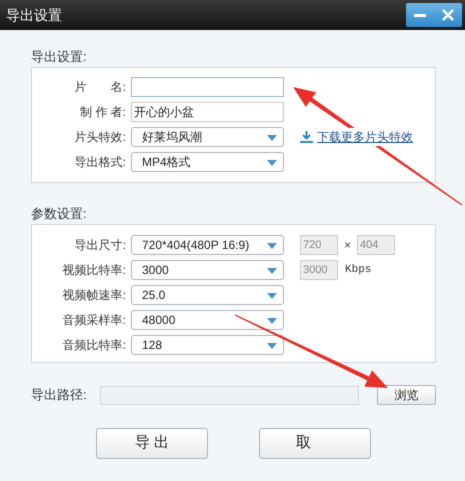 The height and width of the screenshot is (481, 465). Describe the element at coordinates (358, 270) in the screenshot. I see `unit-label: Kbps` at that location.